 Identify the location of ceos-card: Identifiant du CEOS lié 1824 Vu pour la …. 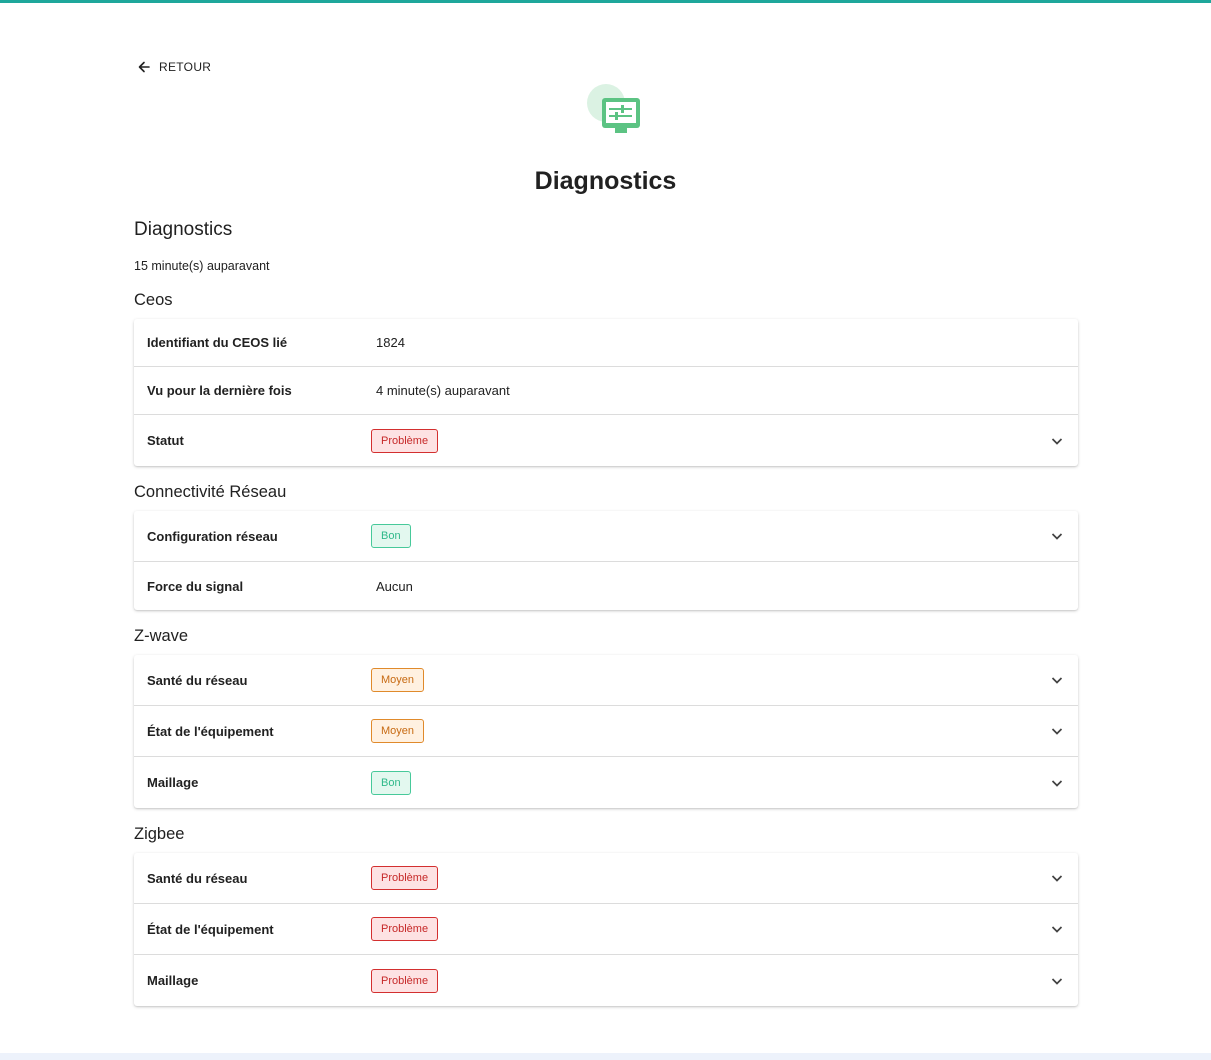
(606, 392).